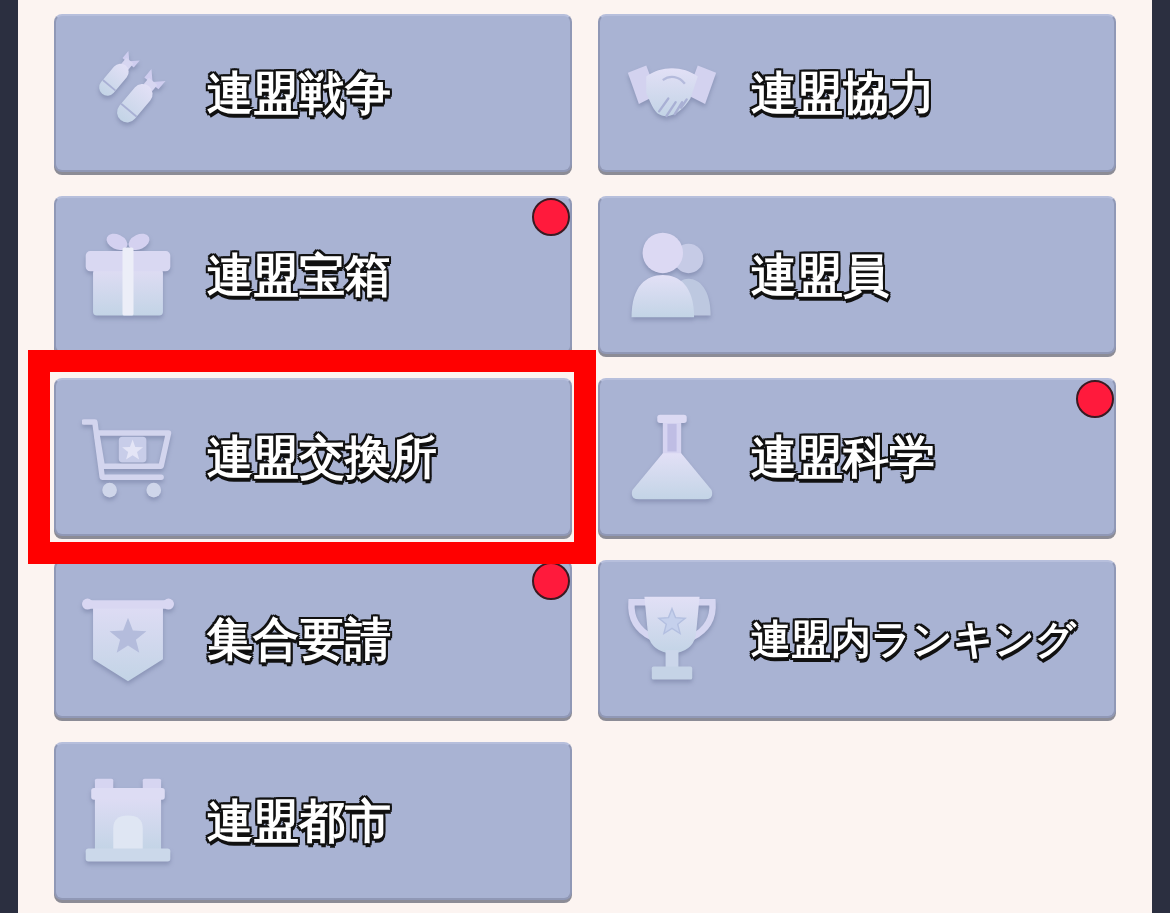  What do you see at coordinates (313, 93) in the screenshot?
I see `menu-button: 連盟戦争` at bounding box center [313, 93].